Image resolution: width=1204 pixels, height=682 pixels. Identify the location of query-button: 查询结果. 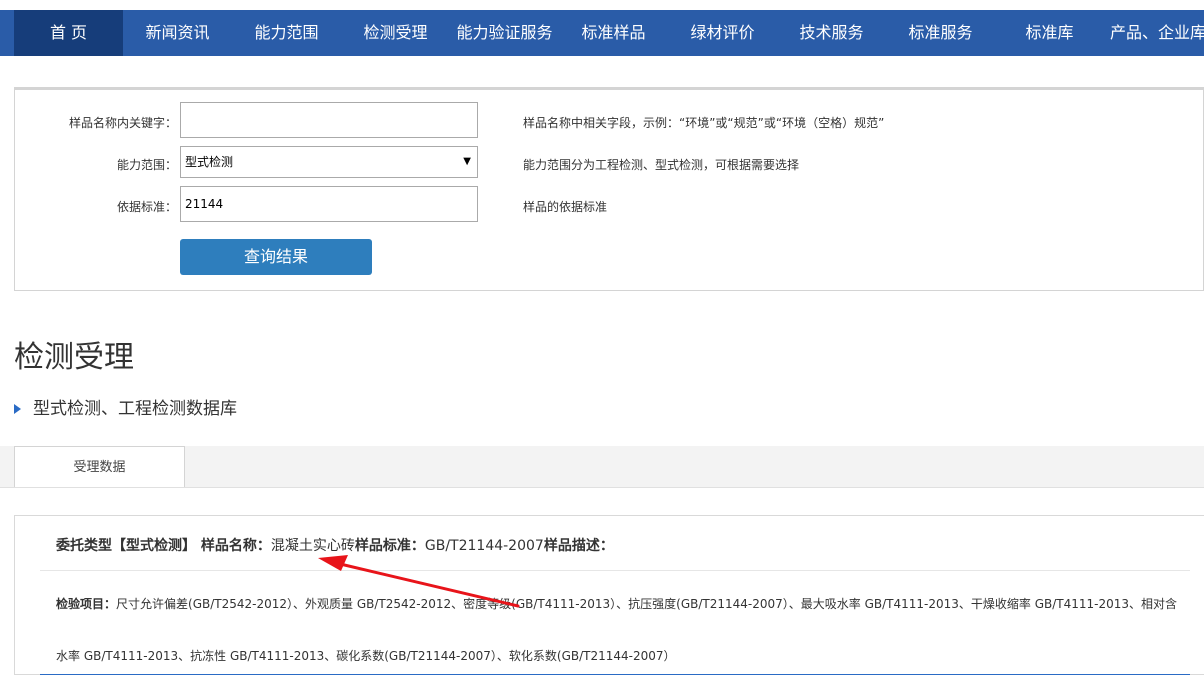
(276, 257).